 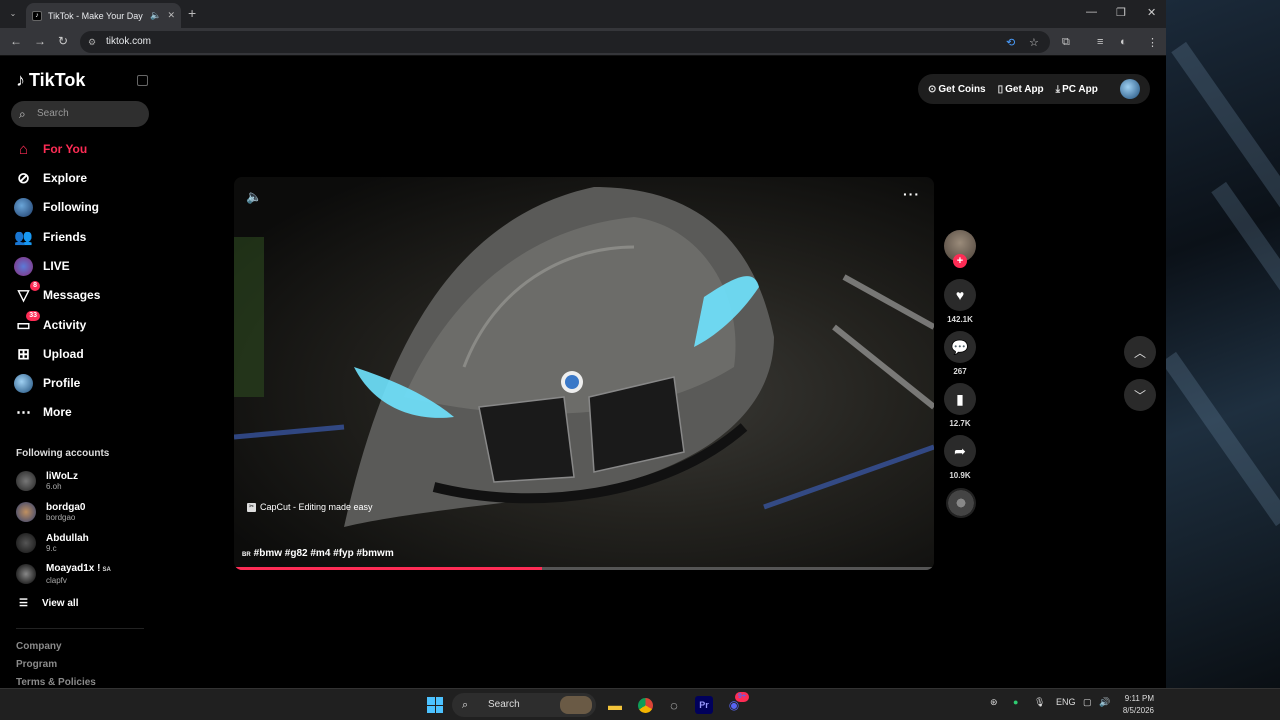 I want to click on display-icon: ▢, so click(x=1087, y=702).